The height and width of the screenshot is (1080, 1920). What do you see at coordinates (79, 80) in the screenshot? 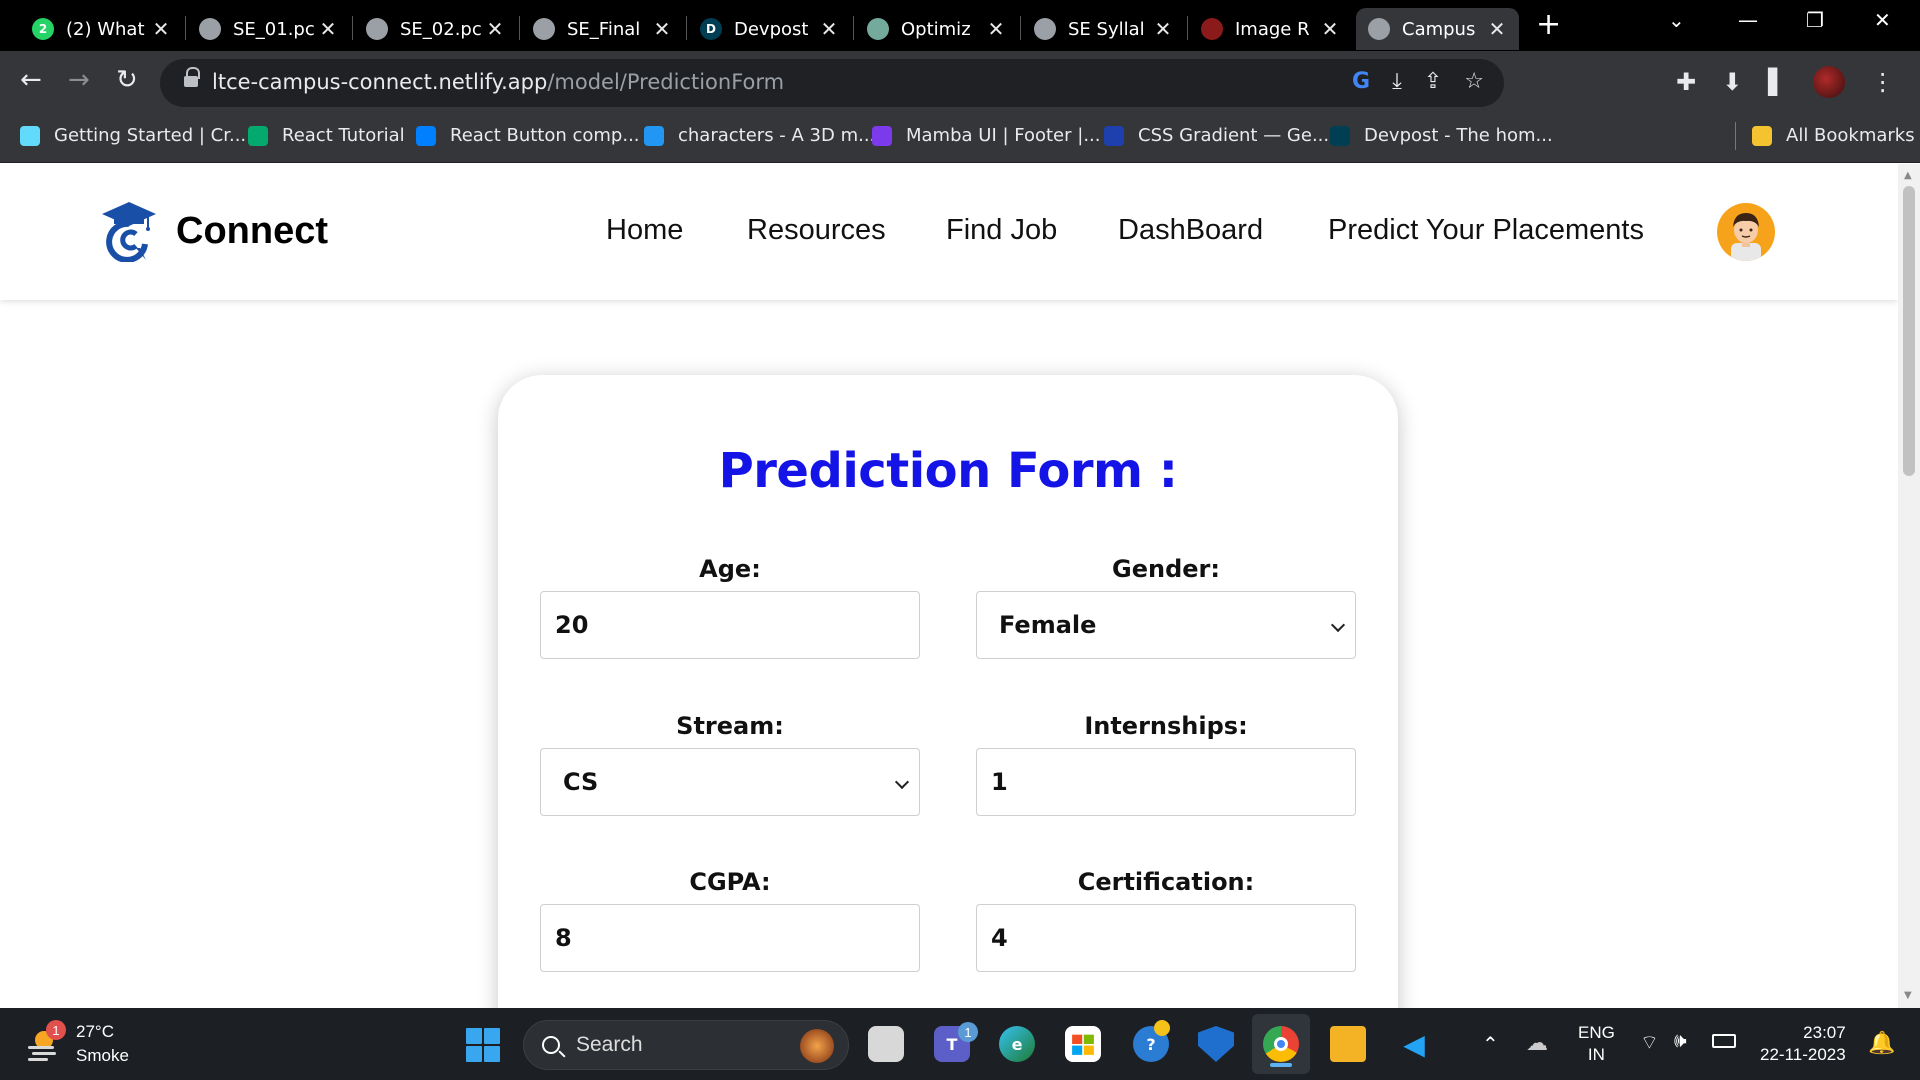
I see `forward-icon: →` at bounding box center [79, 80].